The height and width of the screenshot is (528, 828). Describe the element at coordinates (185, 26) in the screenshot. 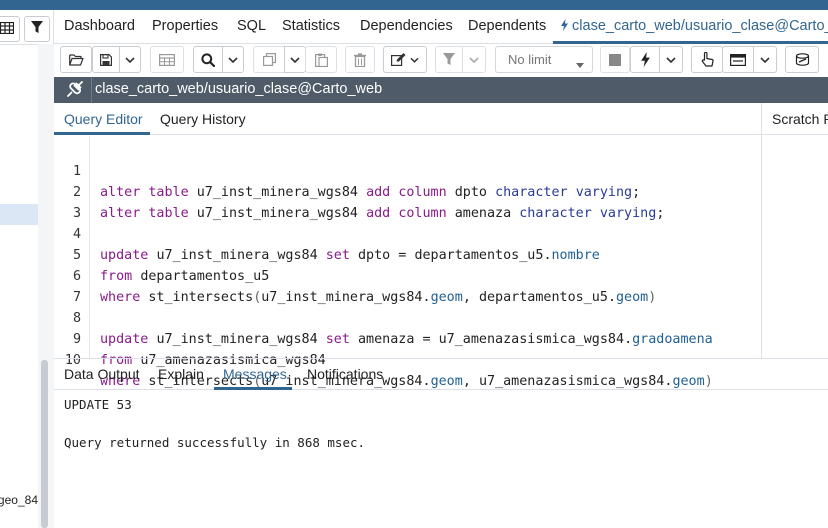

I see `tab-properties: Properties` at that location.